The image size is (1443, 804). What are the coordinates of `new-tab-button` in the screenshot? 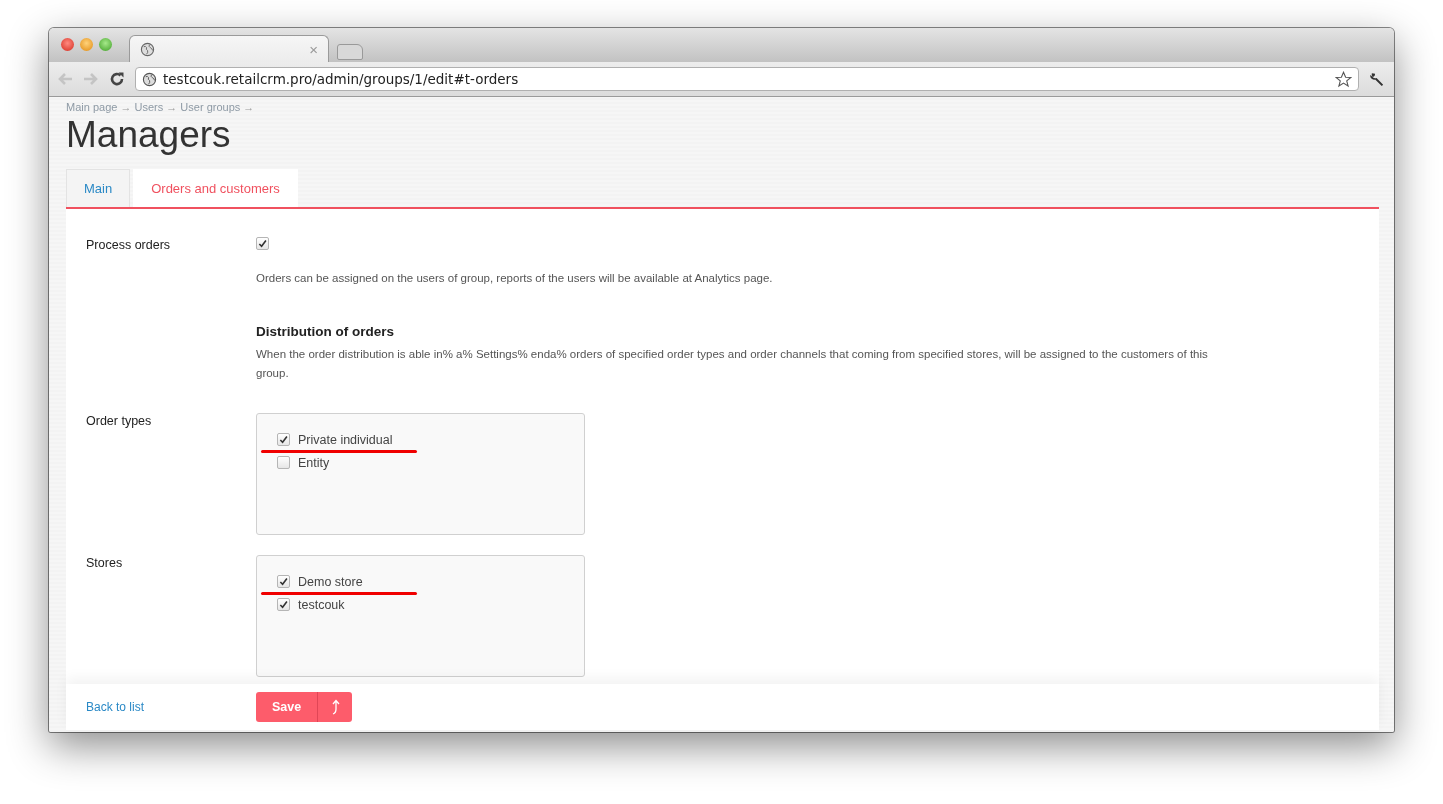 It's located at (350, 52).